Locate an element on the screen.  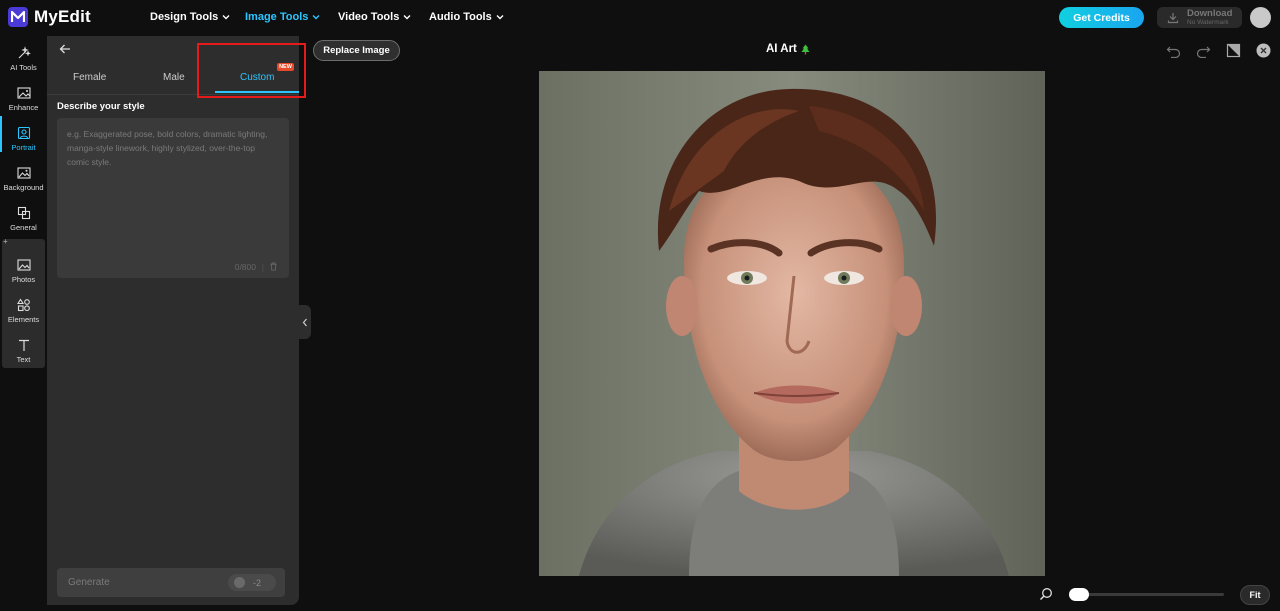
credit-cost-value: -2 is located at coordinates (257, 582).